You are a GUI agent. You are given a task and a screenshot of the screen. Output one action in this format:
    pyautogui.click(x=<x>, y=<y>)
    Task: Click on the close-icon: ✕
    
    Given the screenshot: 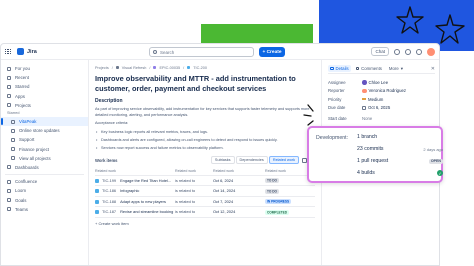 What is the action you would take?
    pyautogui.click(x=433, y=69)
    